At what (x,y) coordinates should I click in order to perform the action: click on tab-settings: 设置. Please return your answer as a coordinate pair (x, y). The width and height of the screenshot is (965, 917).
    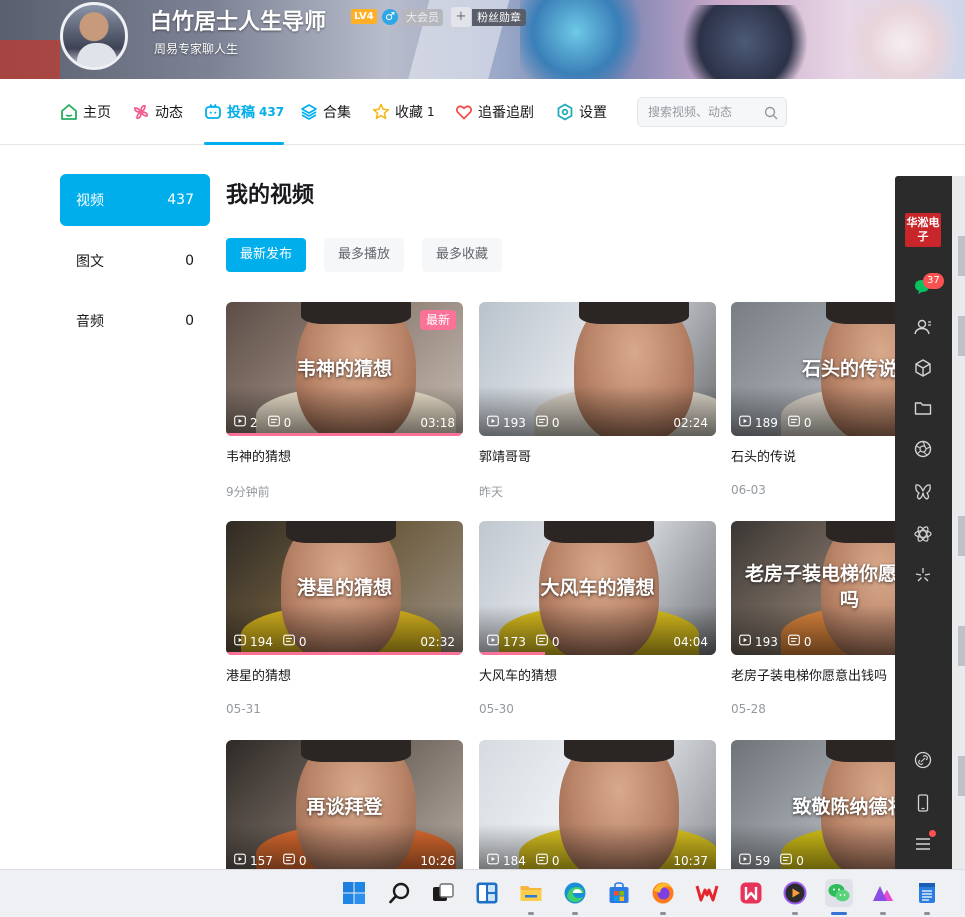
    Looking at the image, I should click on (581, 112).